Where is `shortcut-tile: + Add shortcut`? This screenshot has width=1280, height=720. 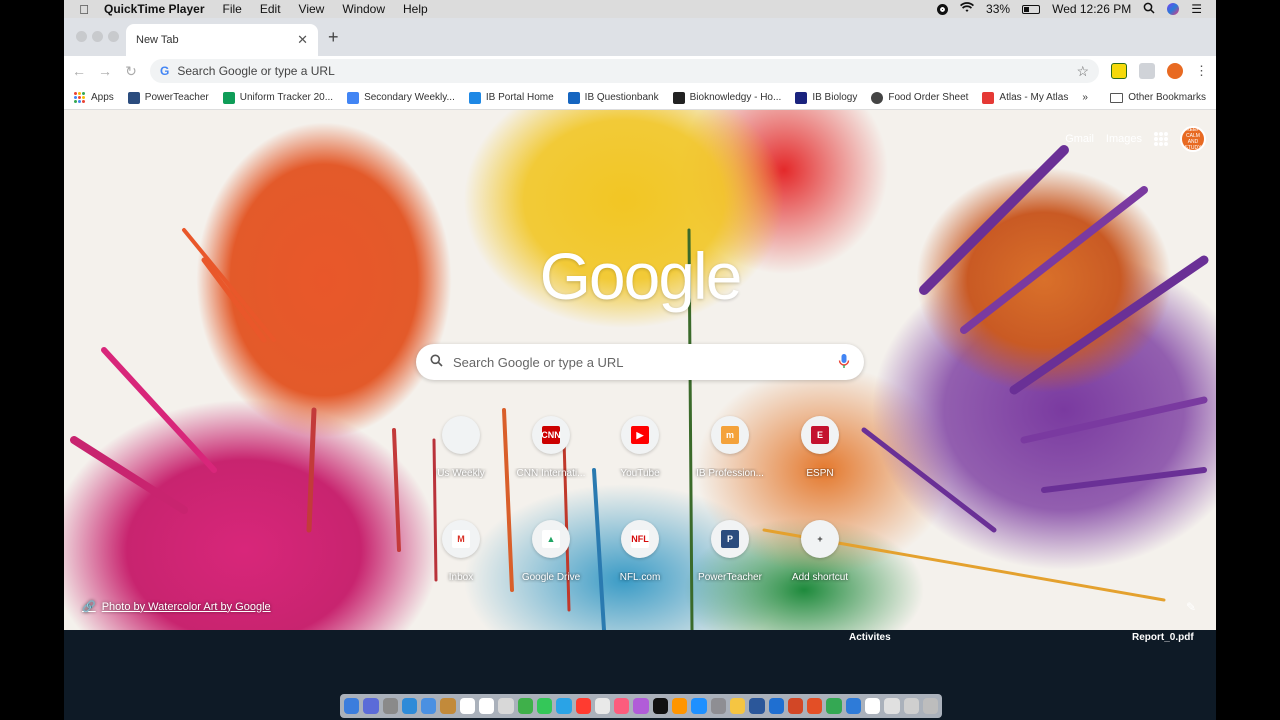
shortcut-tile: + Add shortcut is located at coordinates (820, 551).